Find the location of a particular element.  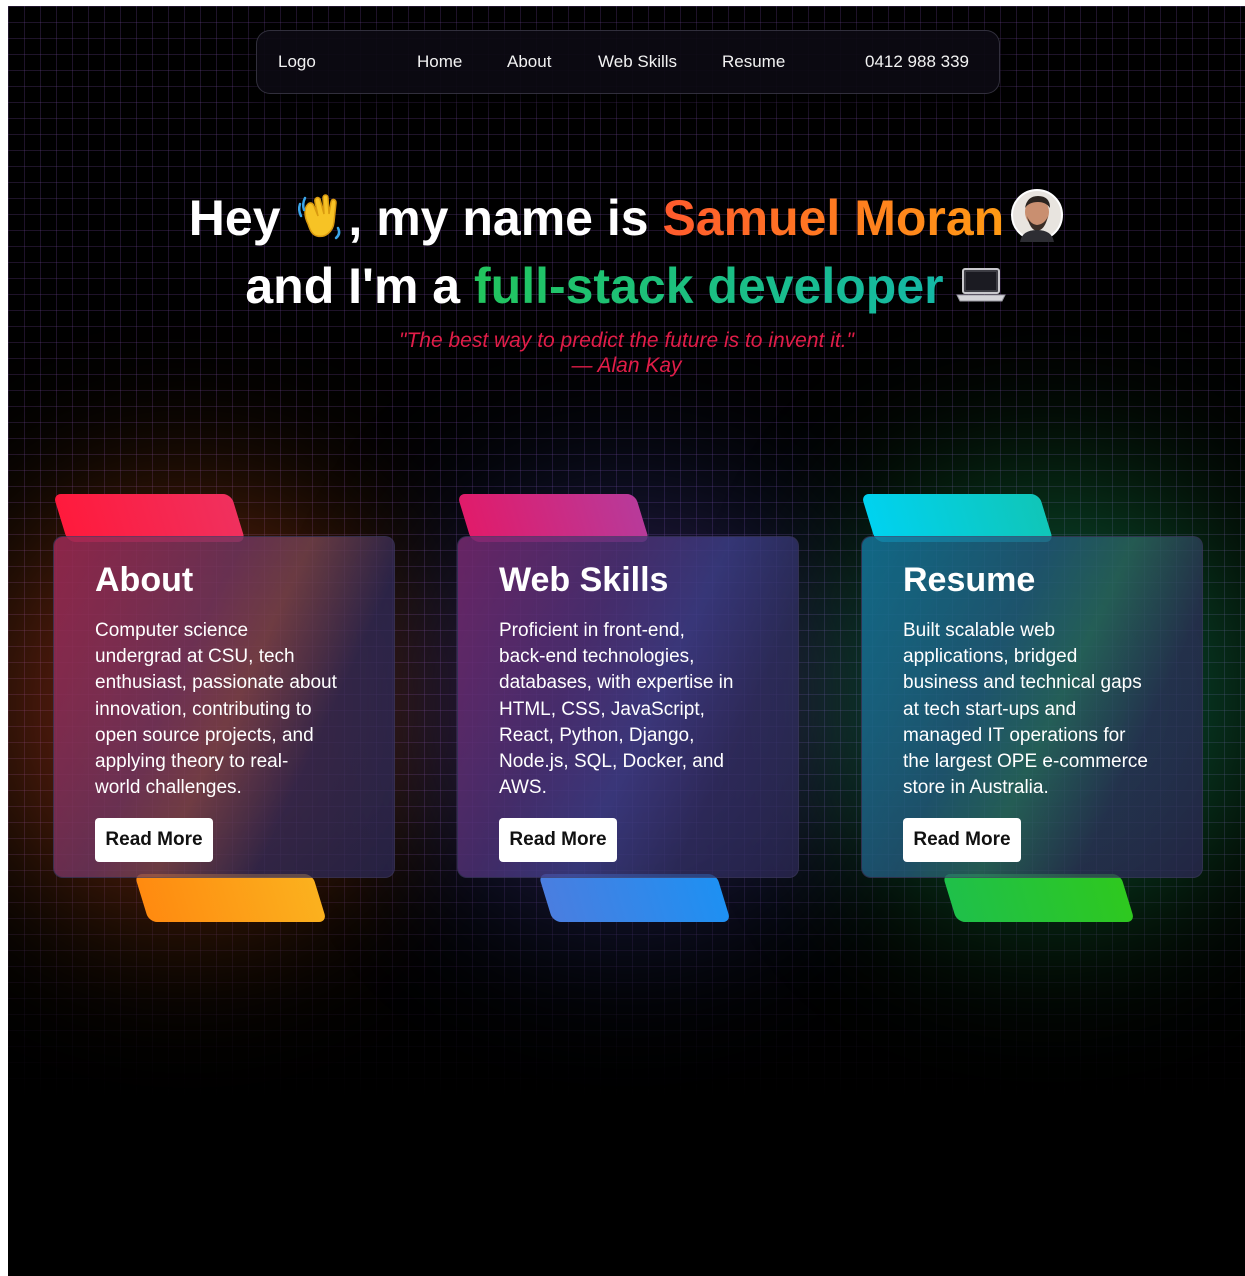

waving-hand-icon is located at coordinates (321, 221).